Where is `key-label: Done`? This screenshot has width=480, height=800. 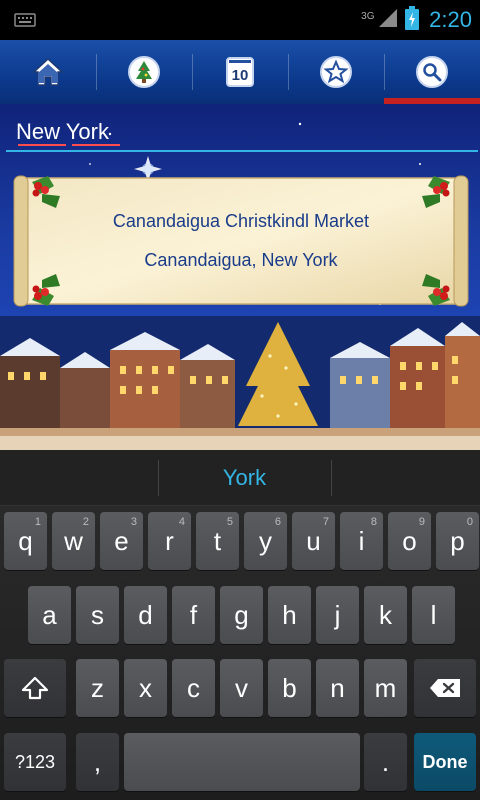
key-label: Done is located at coordinates (445, 761).